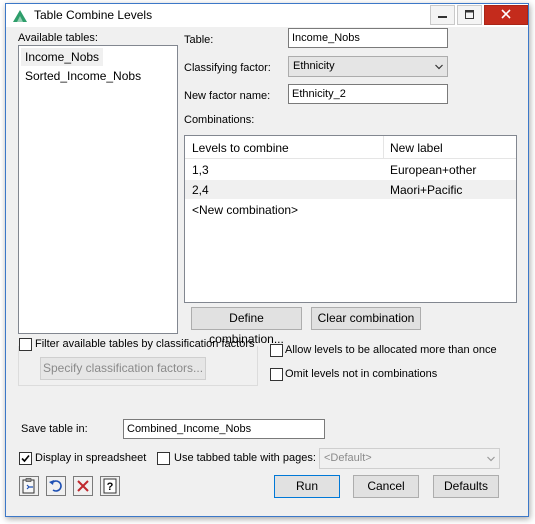 Image resolution: width=535 pixels, height=524 pixels. What do you see at coordinates (386, 486) in the screenshot?
I see `cancel-button: Cancel` at bounding box center [386, 486].